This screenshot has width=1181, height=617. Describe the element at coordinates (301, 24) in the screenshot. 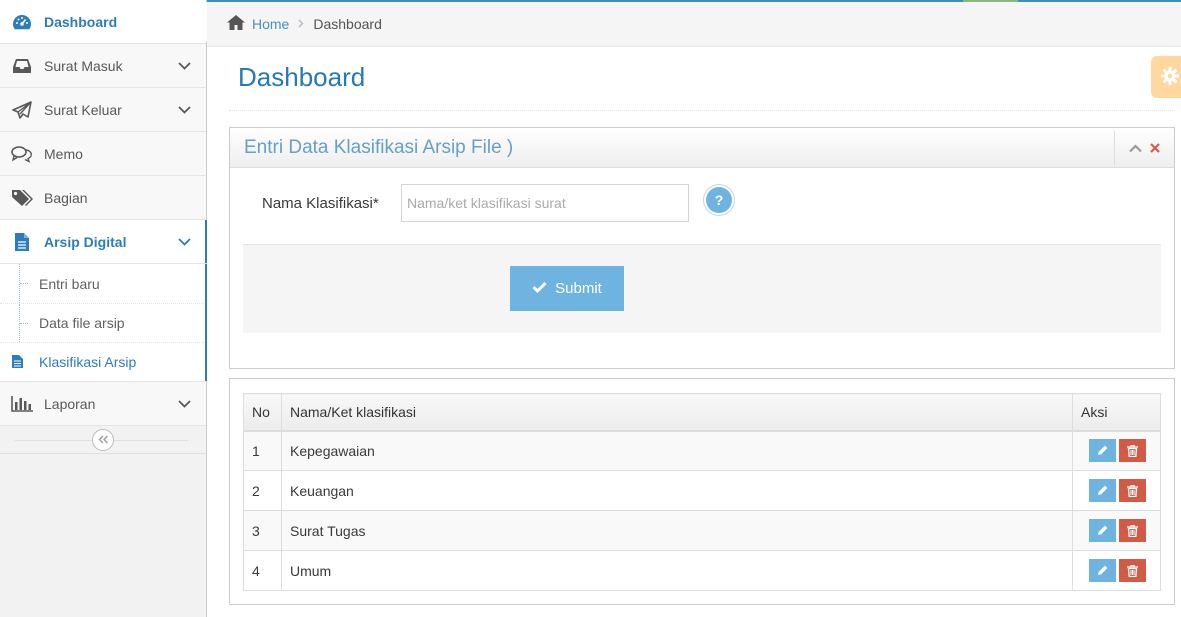

I see `breadcrumb-separator-icon` at that location.